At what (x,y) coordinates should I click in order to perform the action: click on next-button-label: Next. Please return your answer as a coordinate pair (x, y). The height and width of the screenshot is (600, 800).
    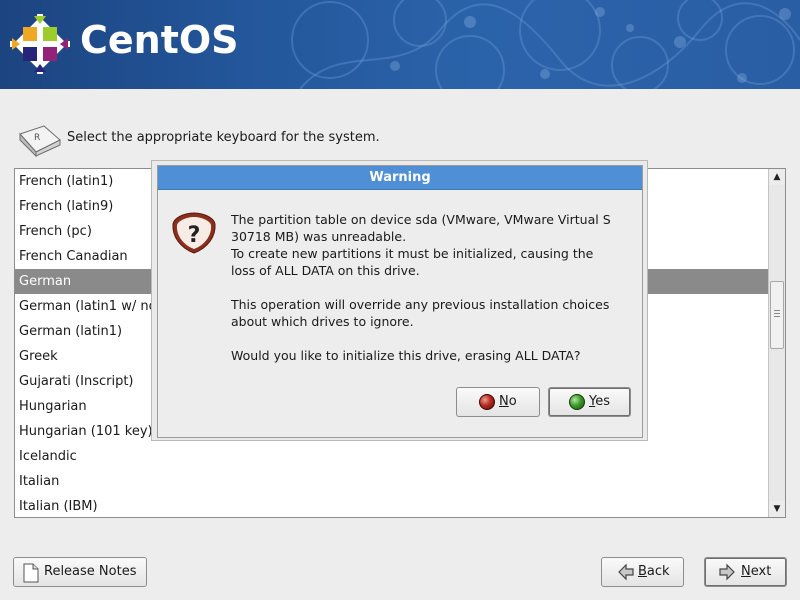
    Looking at the image, I should click on (756, 571).